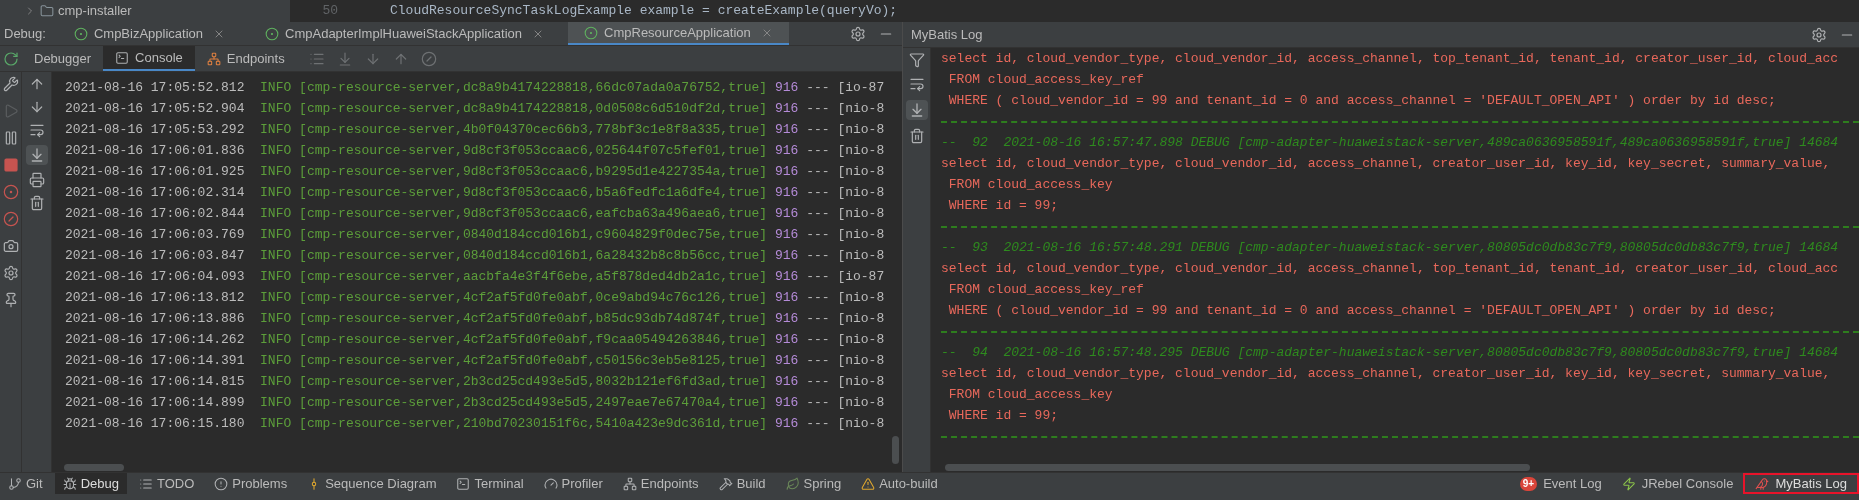 This screenshot has width=1859, height=500. Describe the element at coordinates (742, 483) in the screenshot. I see `tool-window-button: Build` at that location.